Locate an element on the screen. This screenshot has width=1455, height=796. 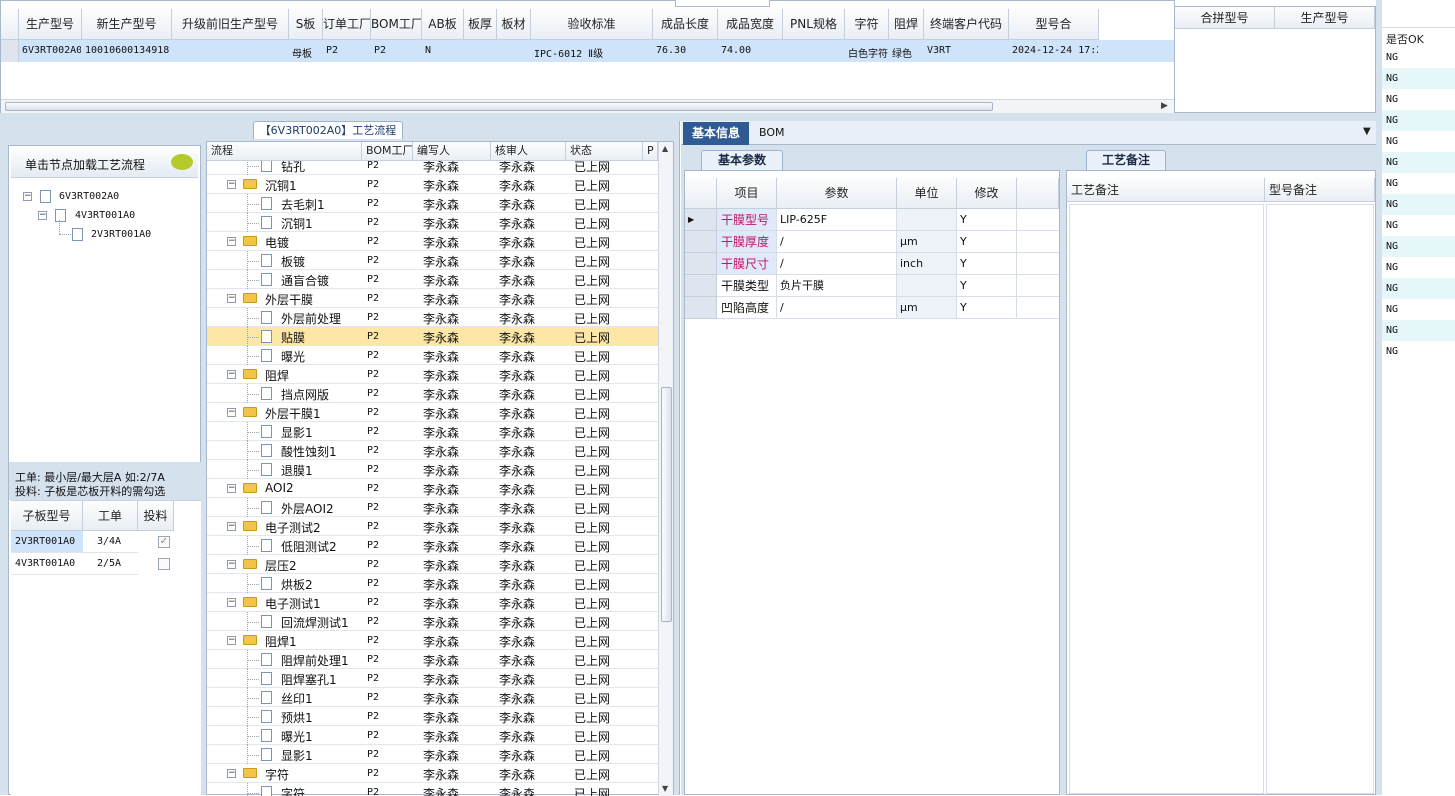
top-row-cell: 74.00 is located at coordinates (751, 50).